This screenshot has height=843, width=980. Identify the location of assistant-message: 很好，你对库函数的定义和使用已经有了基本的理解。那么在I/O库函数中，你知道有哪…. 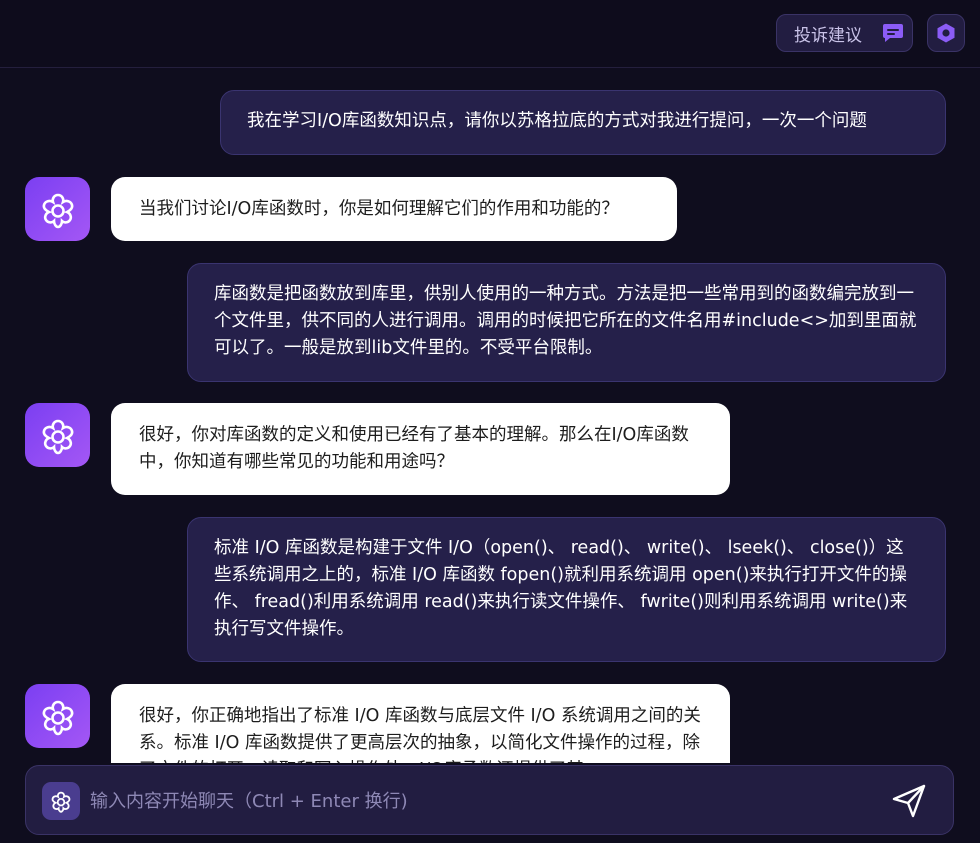
(420, 449).